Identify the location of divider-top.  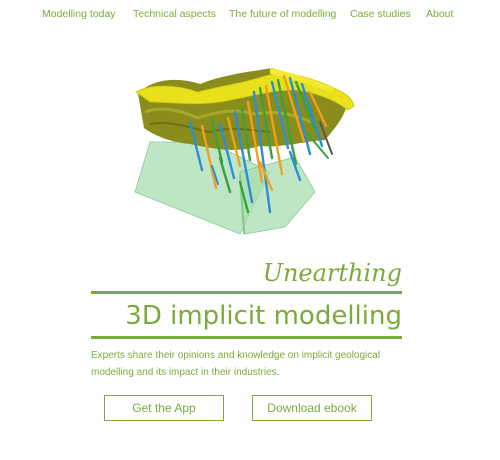
(246, 292).